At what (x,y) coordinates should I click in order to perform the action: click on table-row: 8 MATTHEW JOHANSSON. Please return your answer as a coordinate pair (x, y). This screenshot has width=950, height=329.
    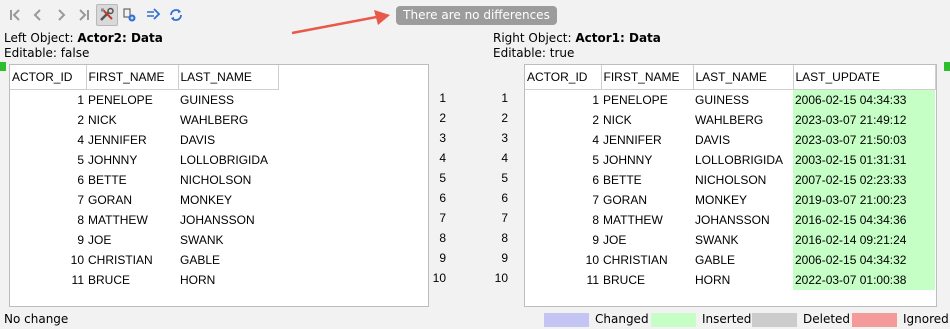
    Looking at the image, I should click on (144, 220).